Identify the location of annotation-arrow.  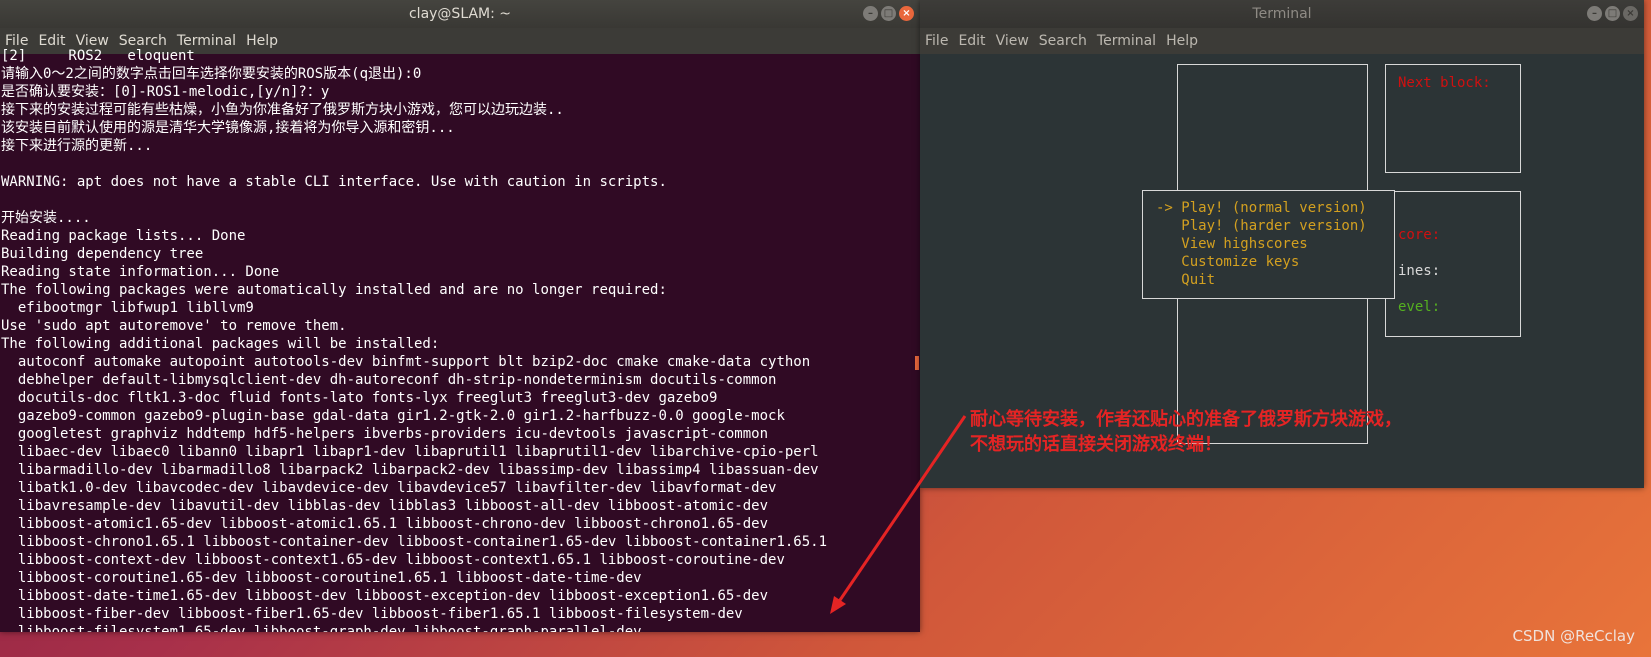
(898, 514).